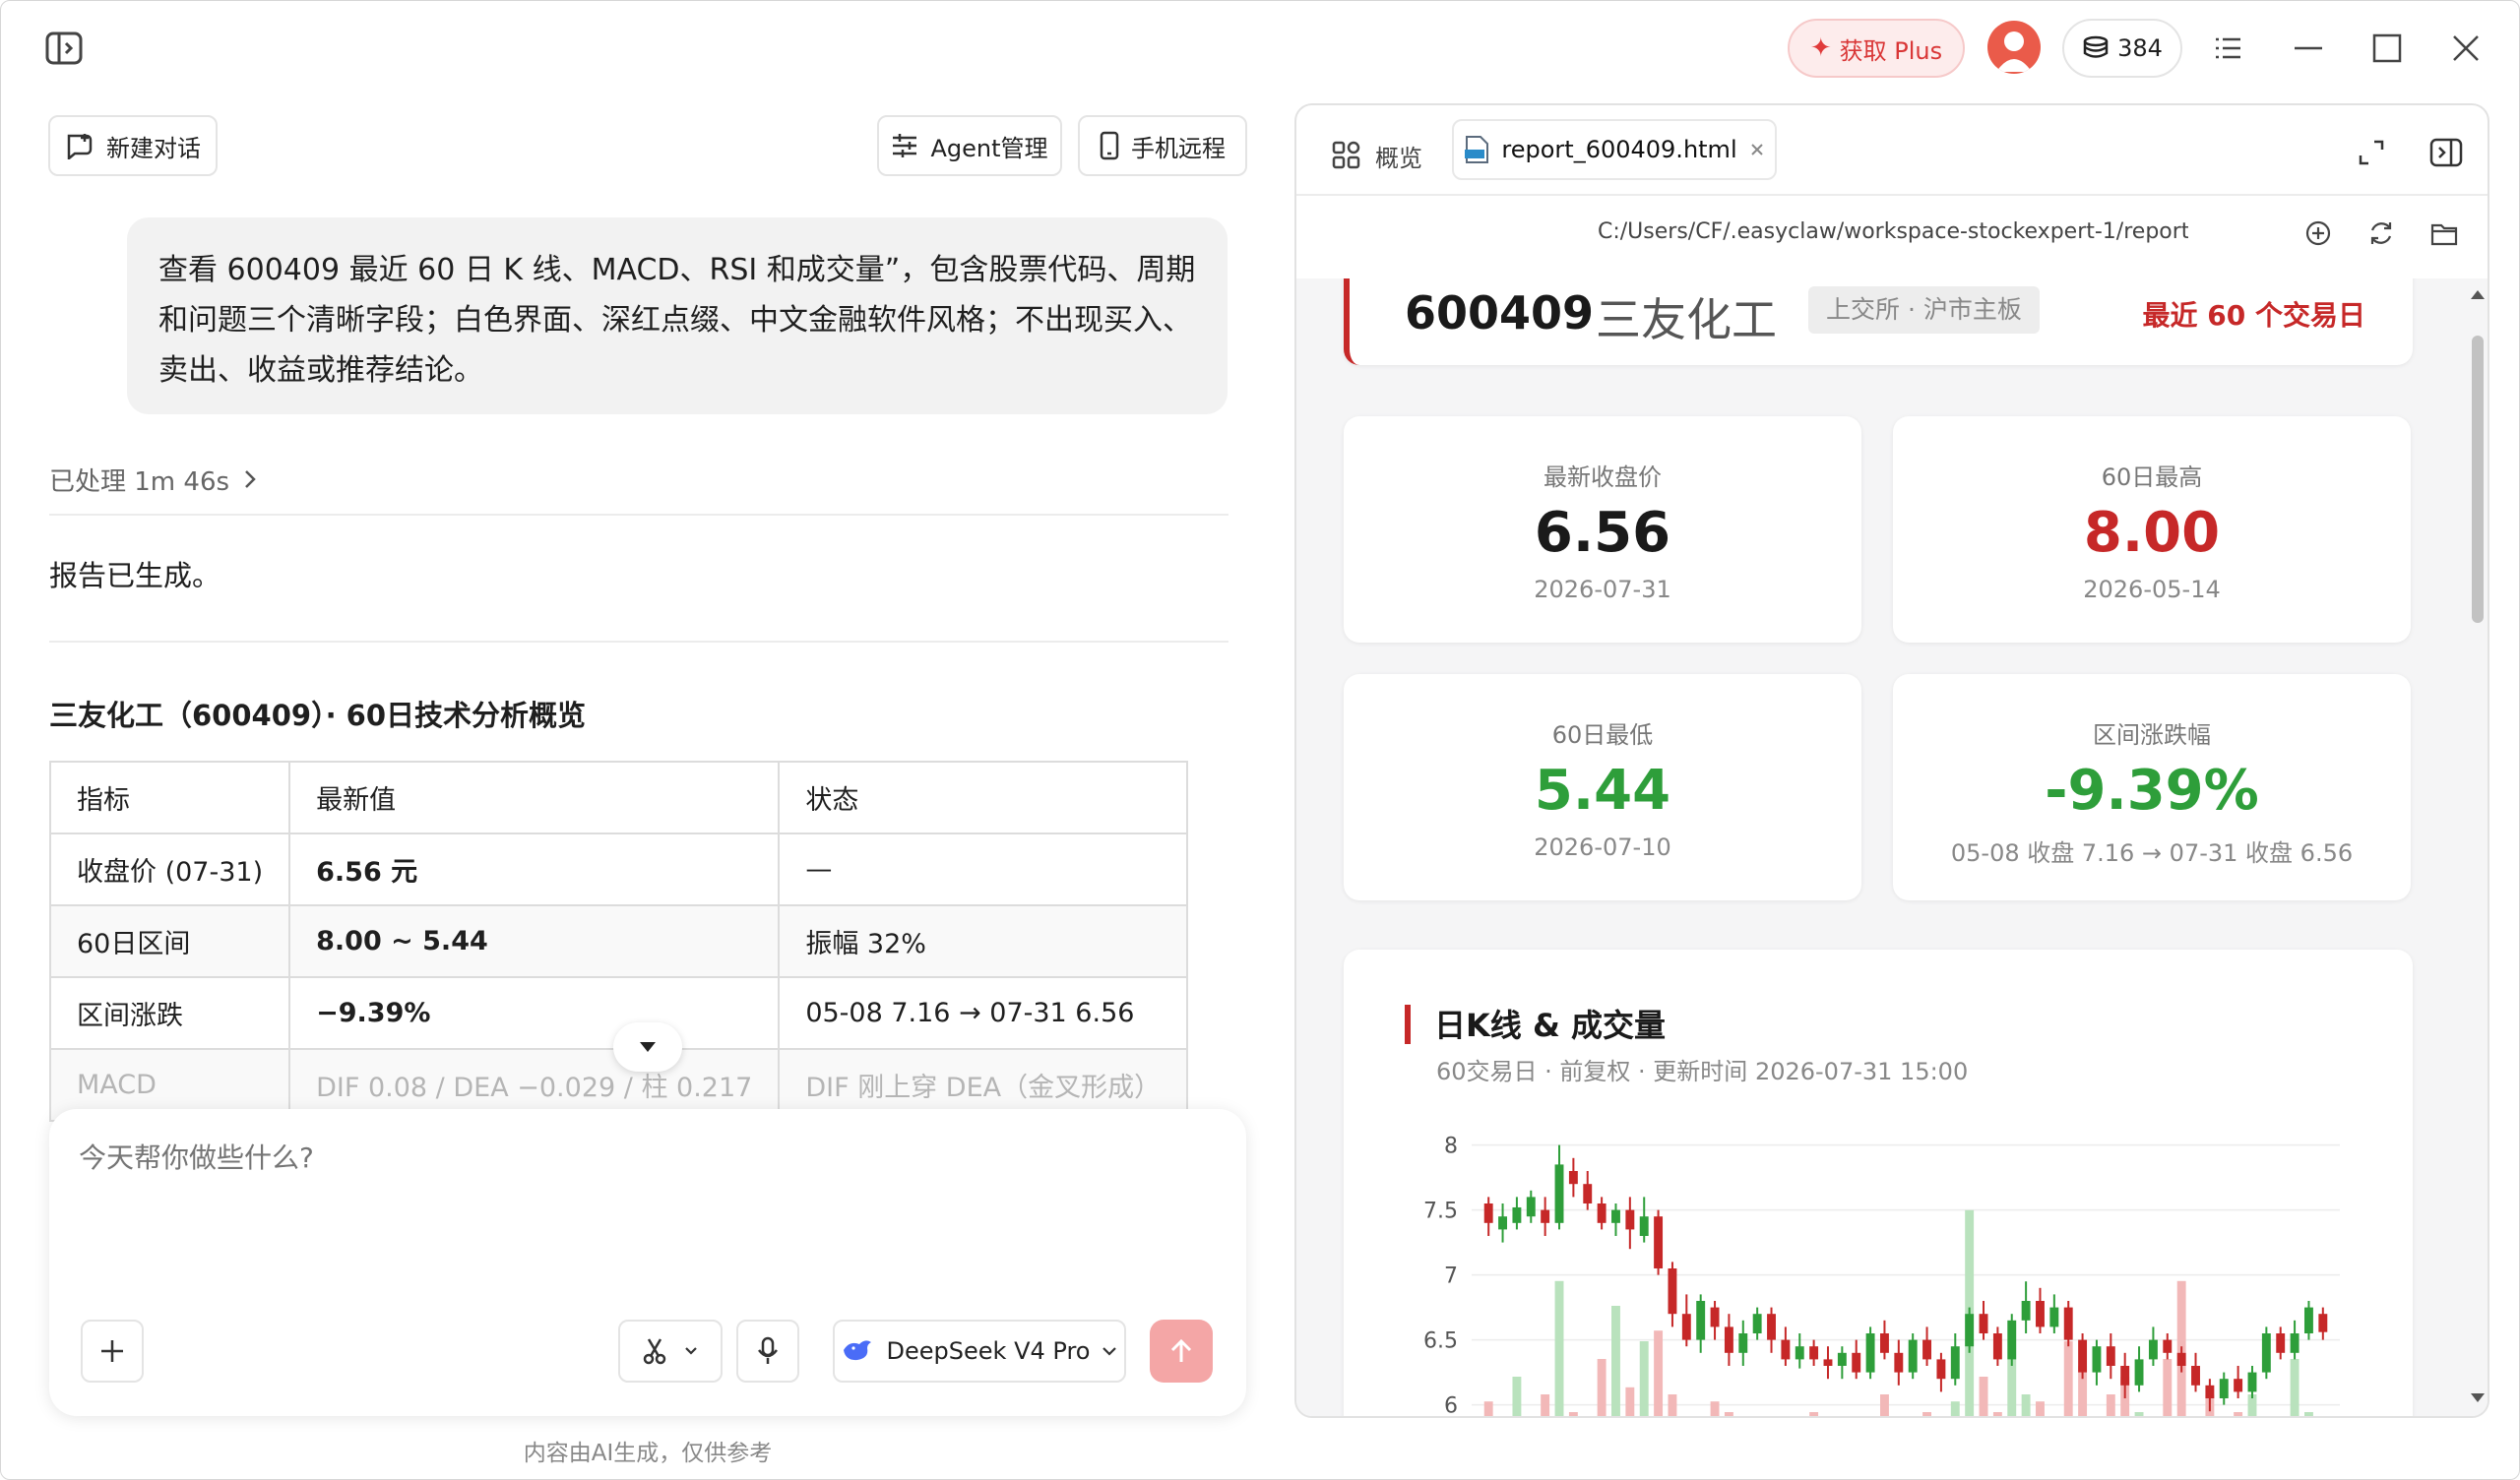 This screenshot has height=1480, width=2520. Describe the element at coordinates (1878, 321) in the screenshot. I see `stock-header-card: 600409 三友化工 上交所 · 沪市主板 最近 60 个交易日` at that location.